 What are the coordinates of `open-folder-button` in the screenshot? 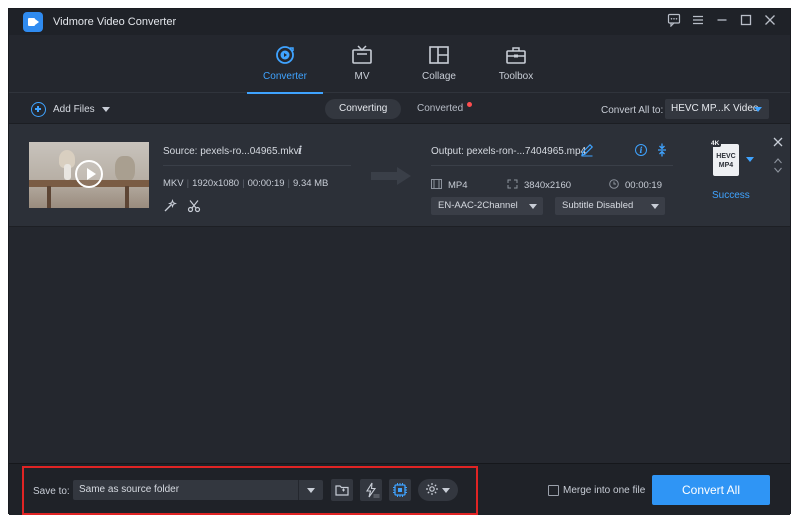 It's located at (342, 490).